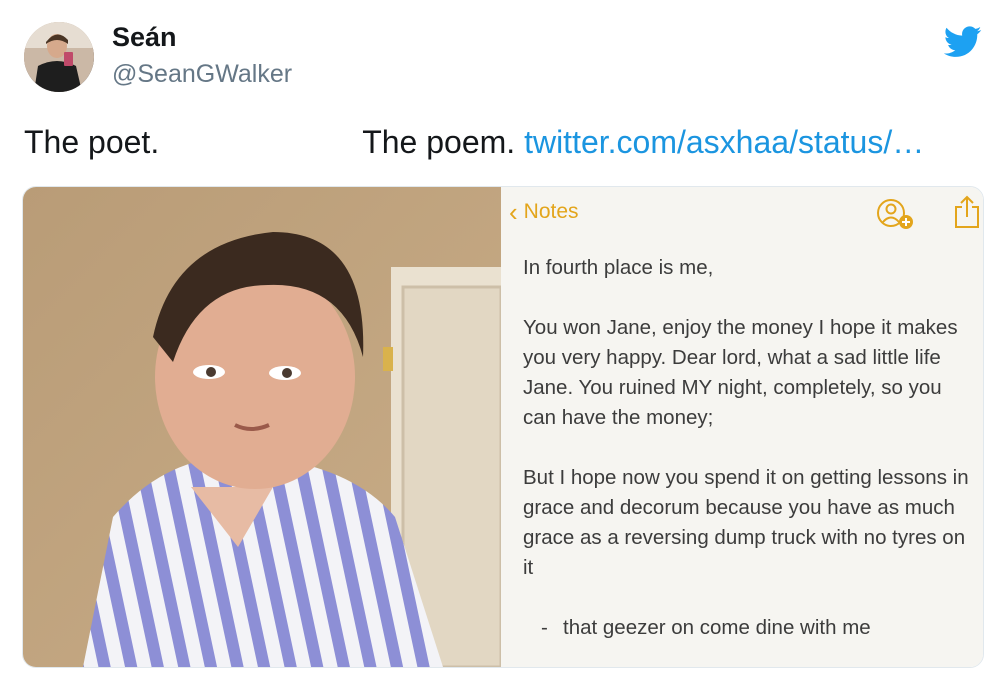  I want to click on note-paragraph-1: In fourth place is me,, so click(618, 267).